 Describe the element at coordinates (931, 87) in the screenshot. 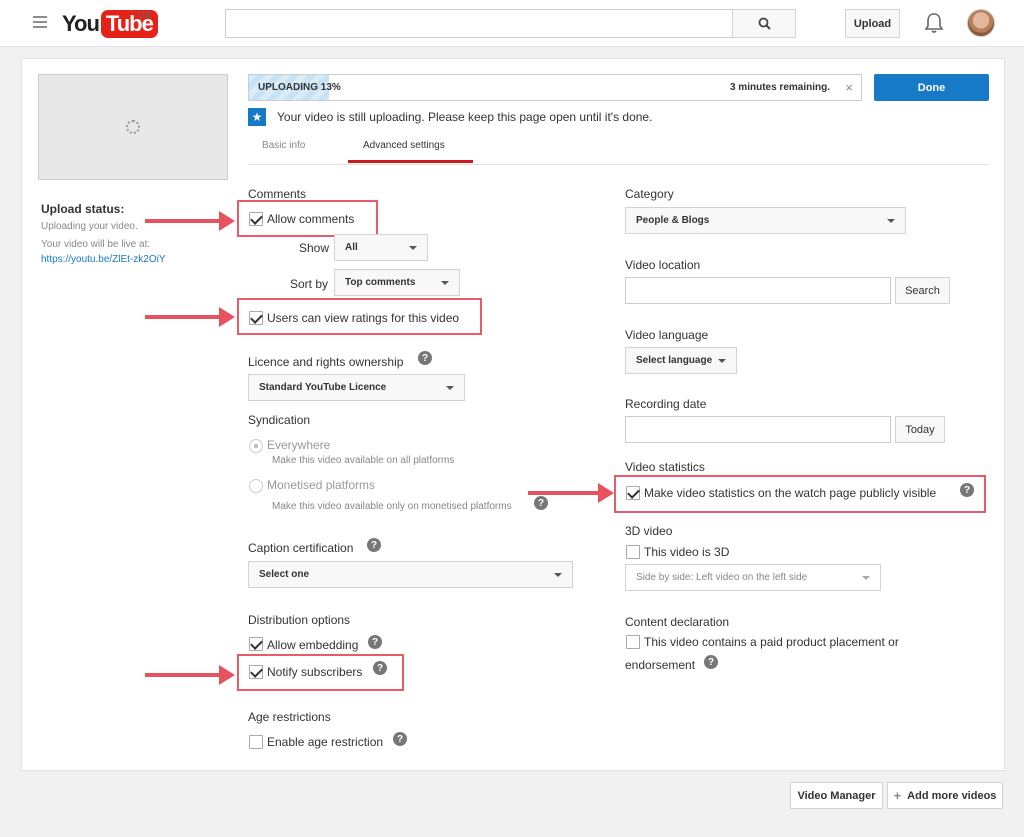

I see `done-button: Done` at that location.